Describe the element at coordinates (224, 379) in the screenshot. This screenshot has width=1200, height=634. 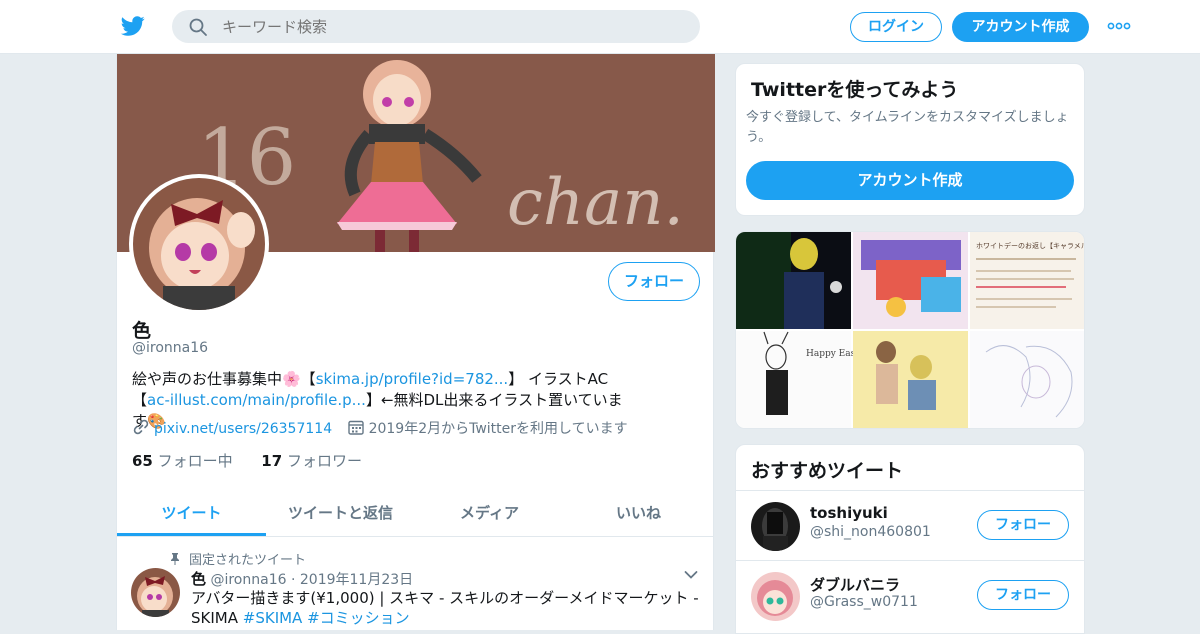
I see `bio-text: 絵や声のお仕事募集中🌸【` at that location.